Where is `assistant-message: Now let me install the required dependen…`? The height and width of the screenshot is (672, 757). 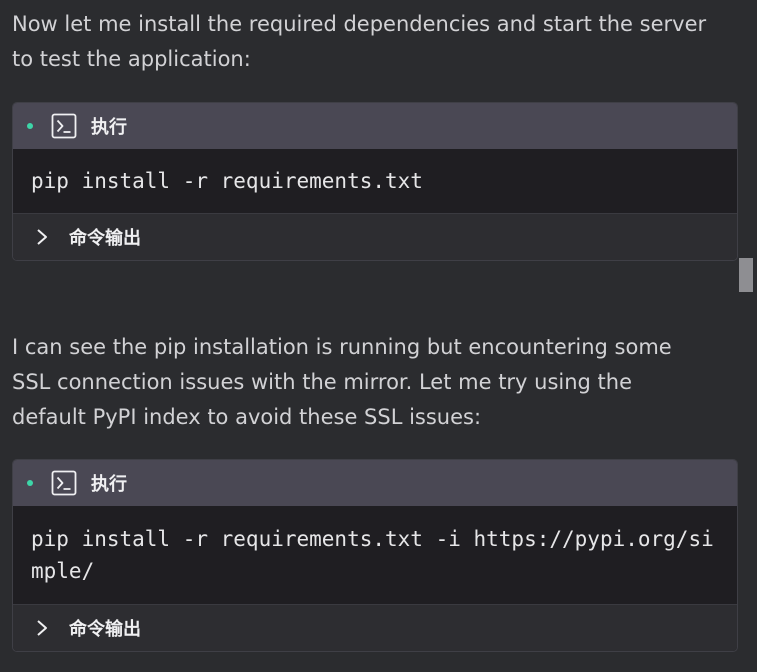
assistant-message: Now let me install the required dependen… is located at coordinates (359, 41).